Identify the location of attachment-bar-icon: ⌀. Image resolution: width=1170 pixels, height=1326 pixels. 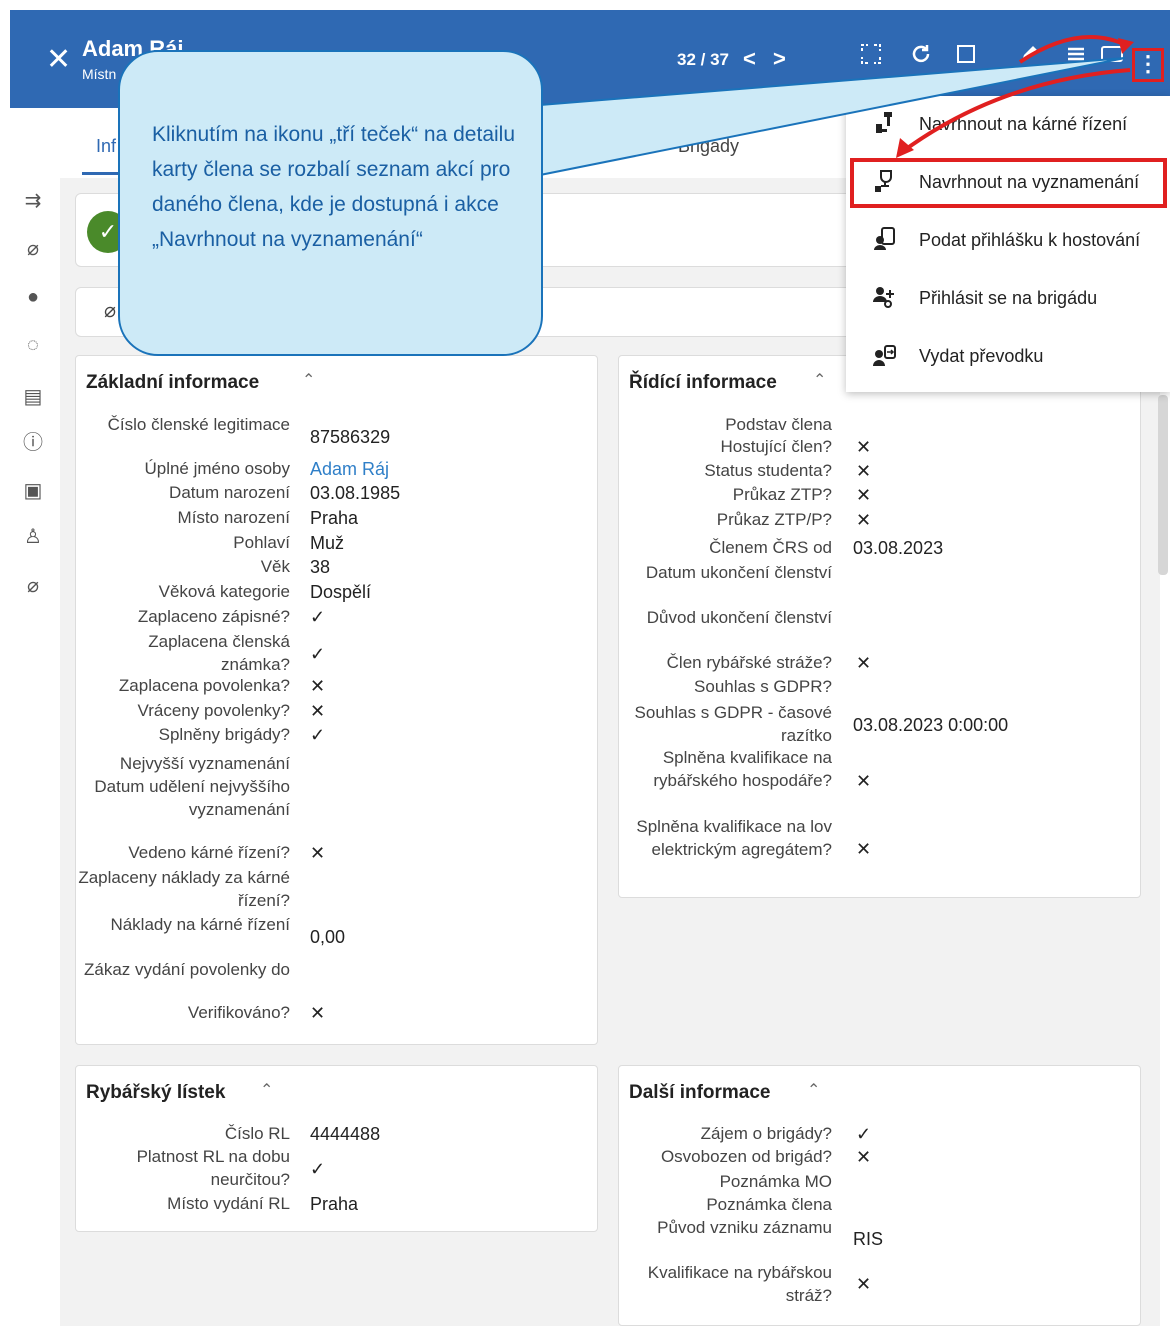
(110, 310).